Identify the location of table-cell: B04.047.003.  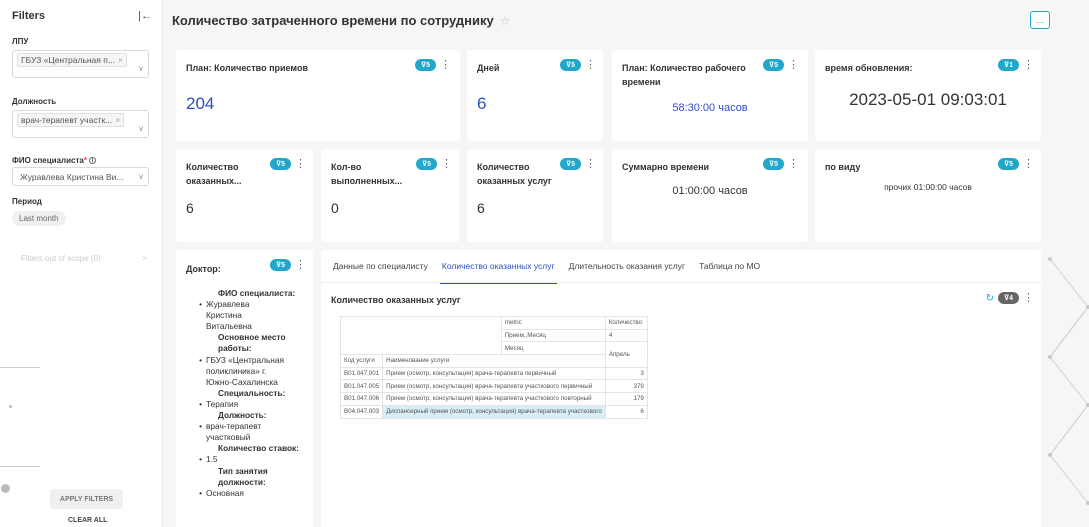
(361, 411).